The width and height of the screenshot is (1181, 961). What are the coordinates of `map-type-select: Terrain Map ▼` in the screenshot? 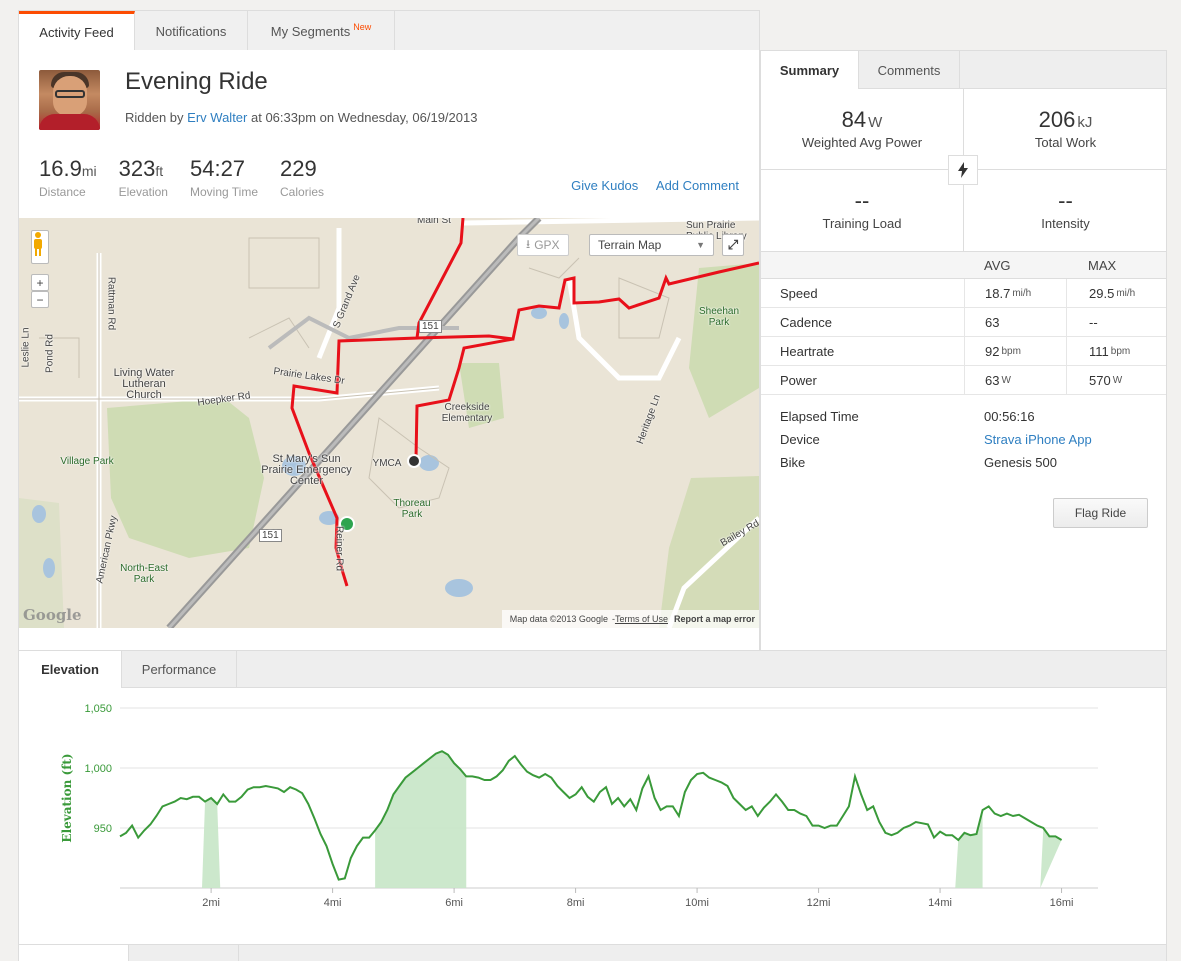 It's located at (651, 245).